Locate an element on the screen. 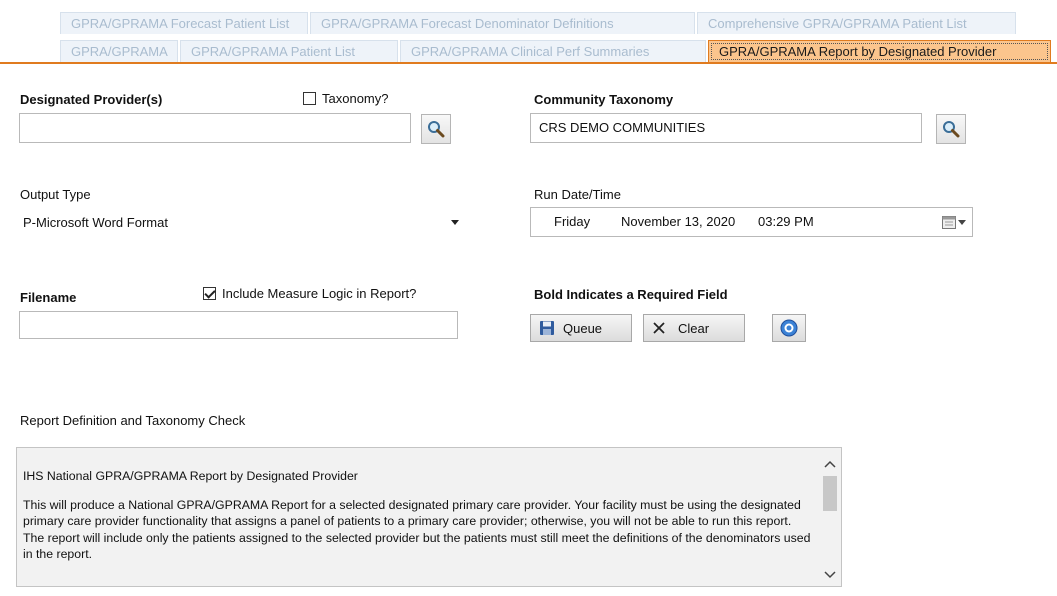 This screenshot has height=596, width=1057. filename-label: Filename is located at coordinates (48, 297).